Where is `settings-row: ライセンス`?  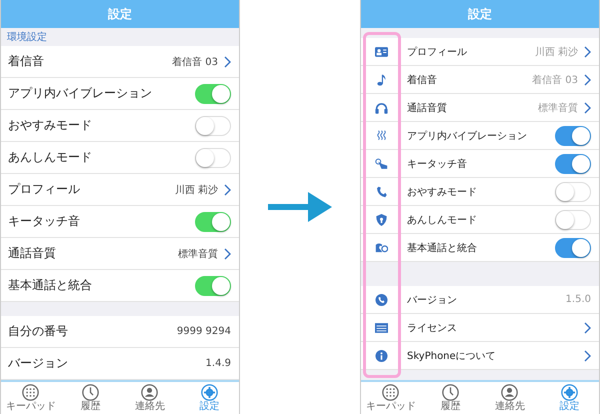
settings-row: ライセンス is located at coordinates (480, 328).